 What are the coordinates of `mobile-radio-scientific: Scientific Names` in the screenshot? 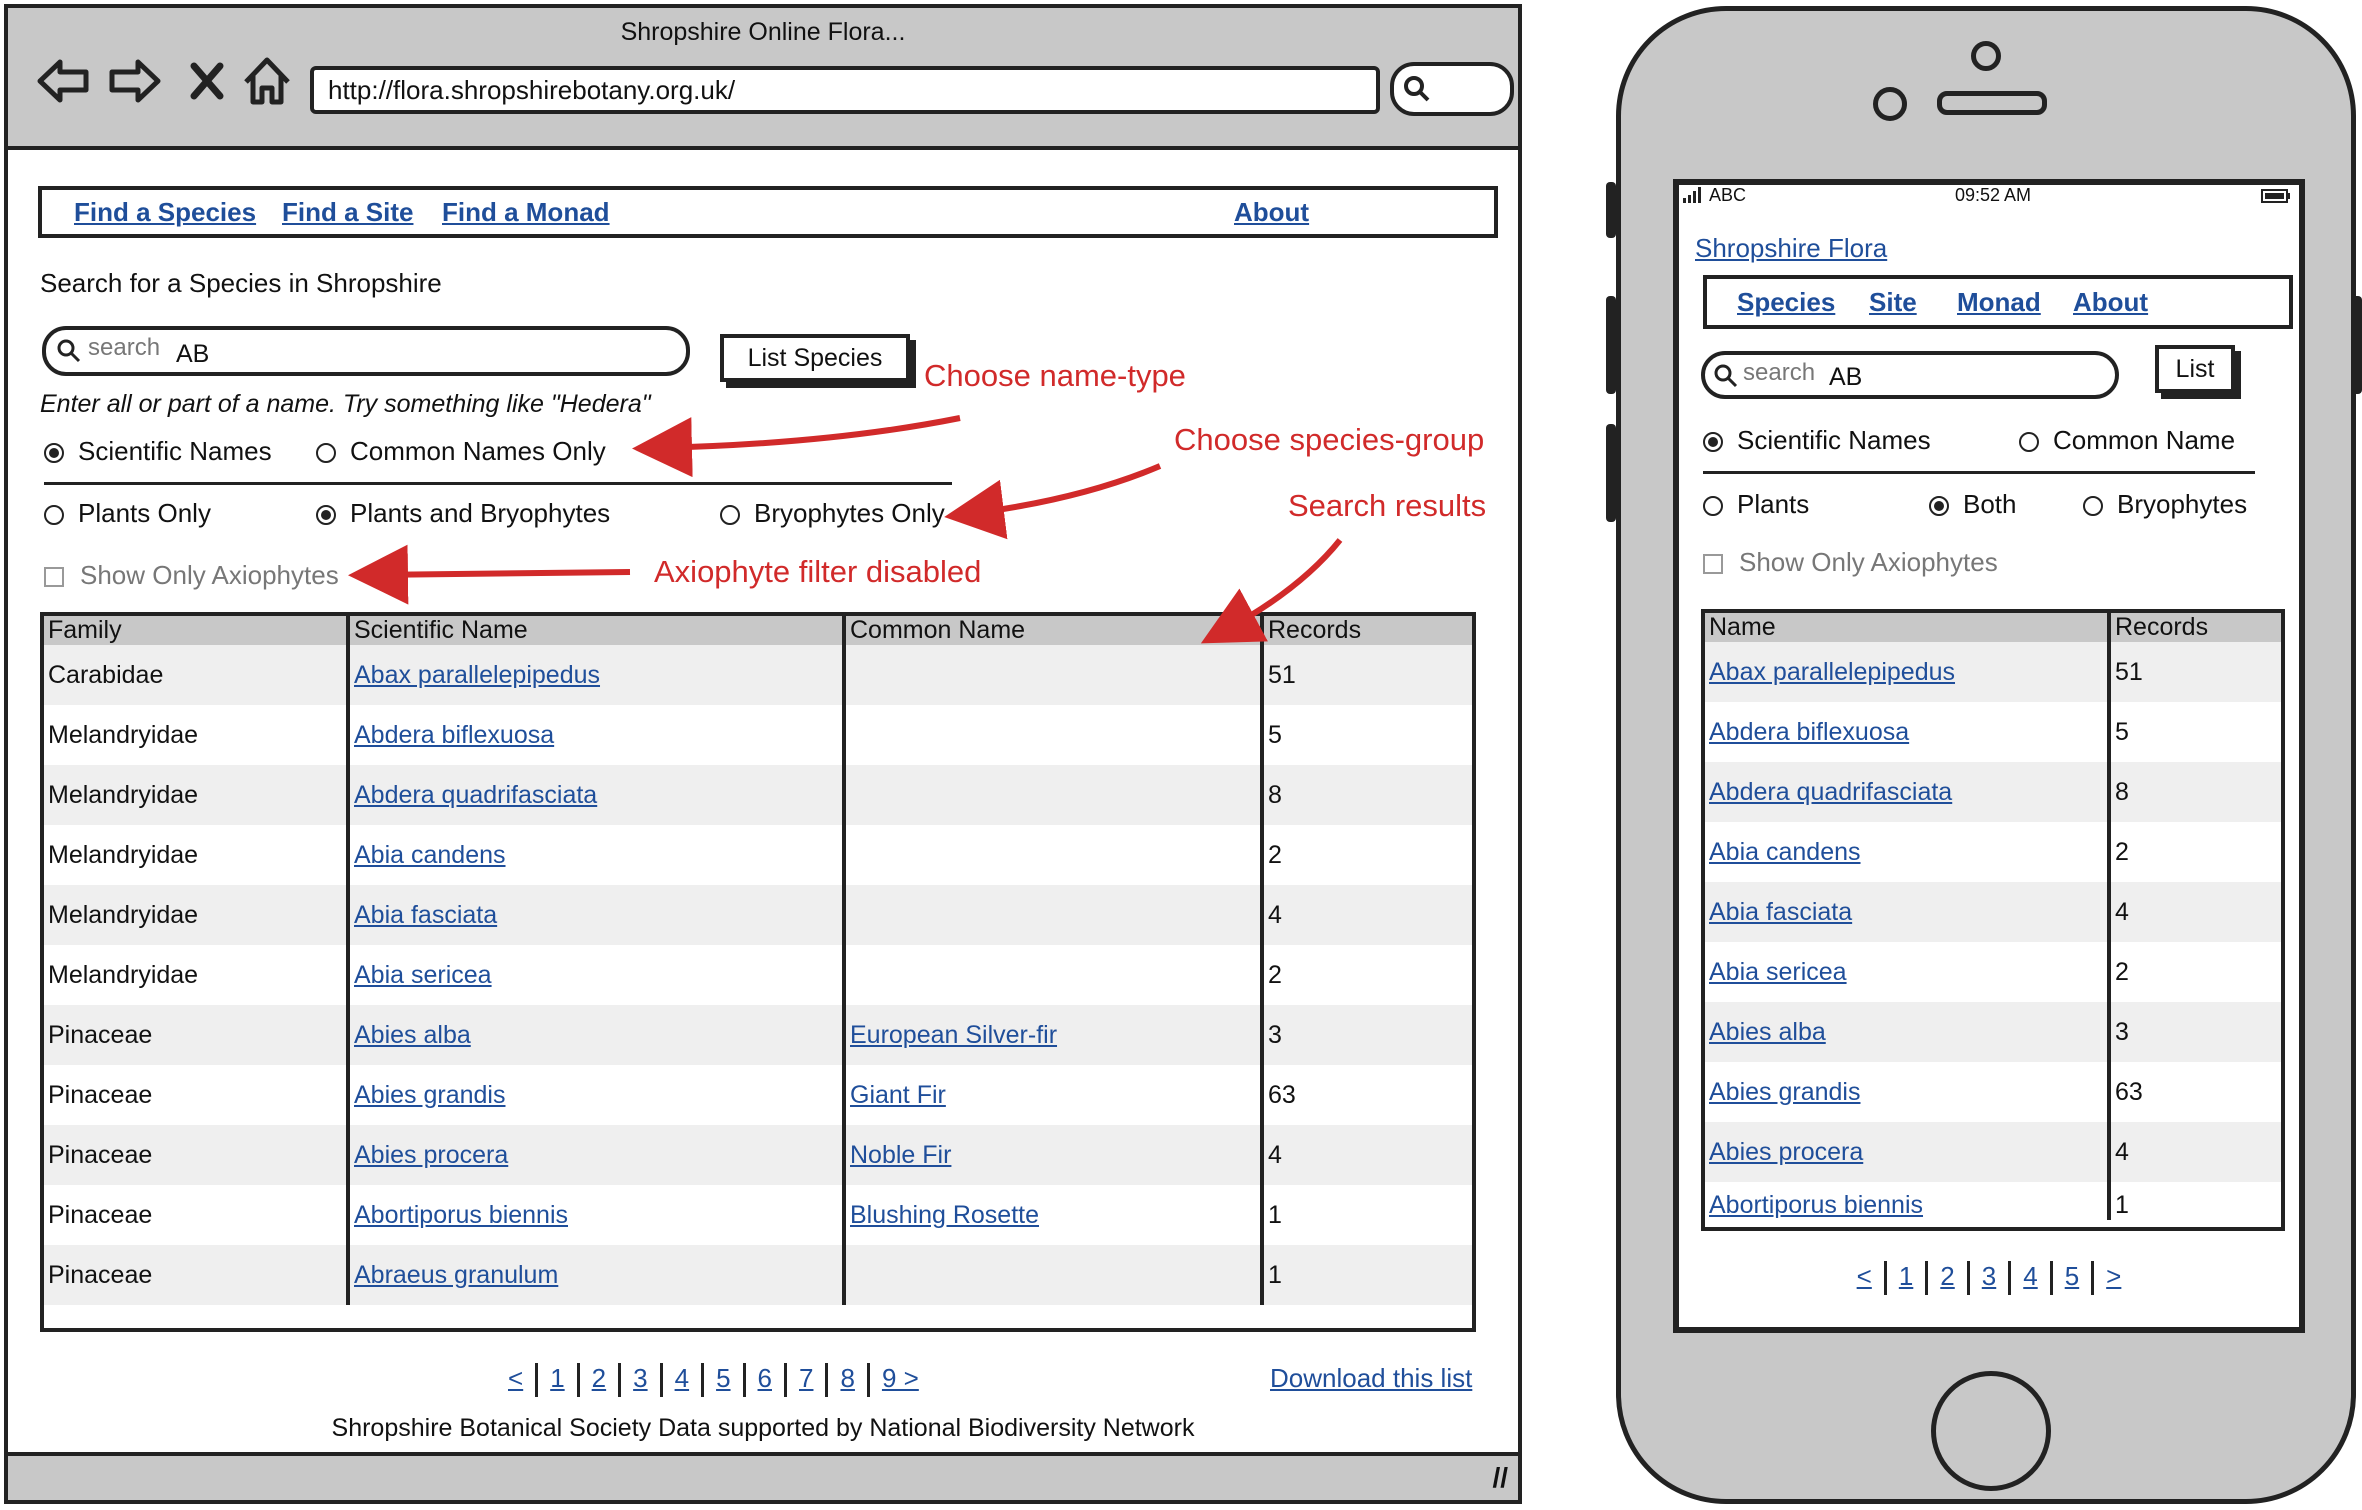 It's located at (1817, 440).